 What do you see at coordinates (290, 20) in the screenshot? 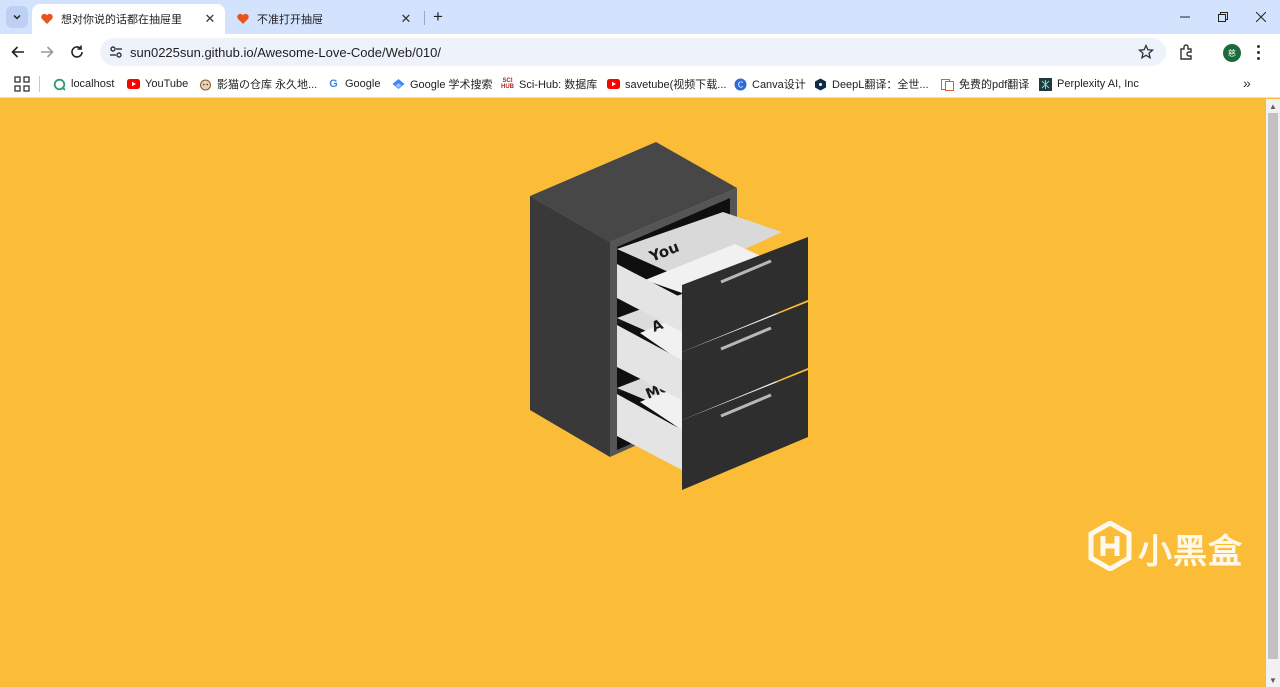
I see `tab-title: 不准打开抽屉` at bounding box center [290, 20].